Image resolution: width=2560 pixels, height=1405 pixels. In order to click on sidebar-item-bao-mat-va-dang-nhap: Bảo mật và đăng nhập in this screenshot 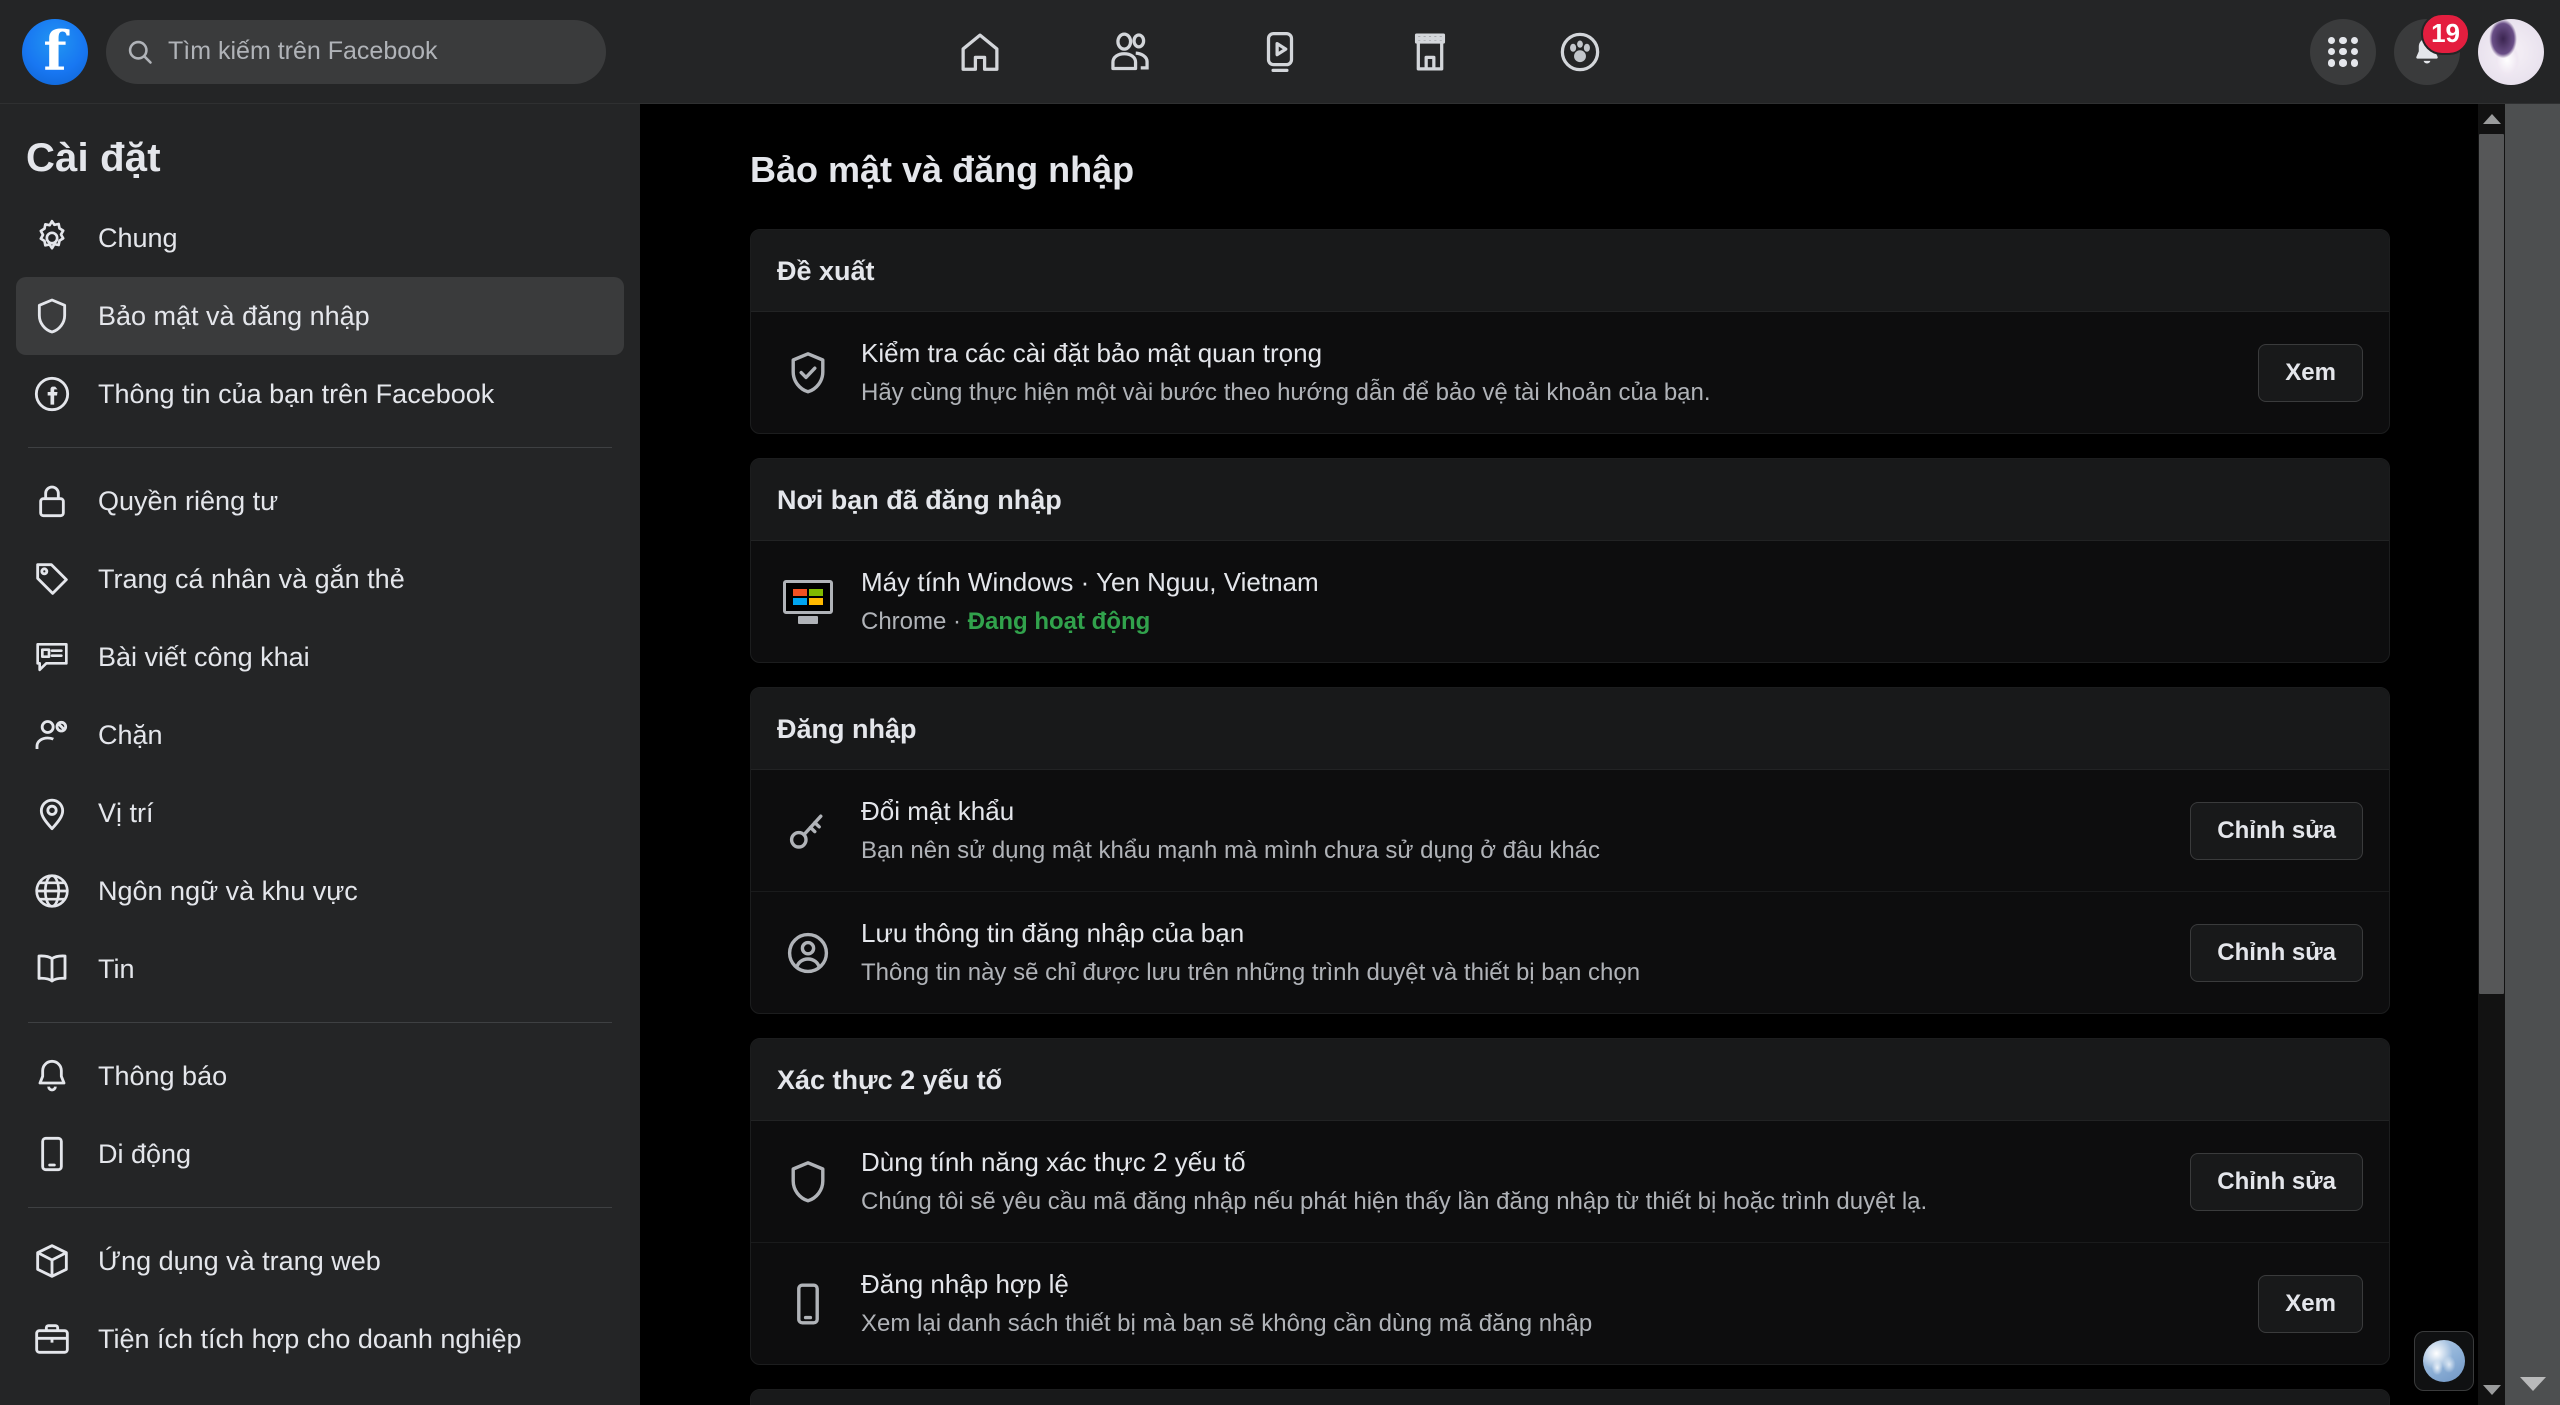, I will do `click(320, 316)`.